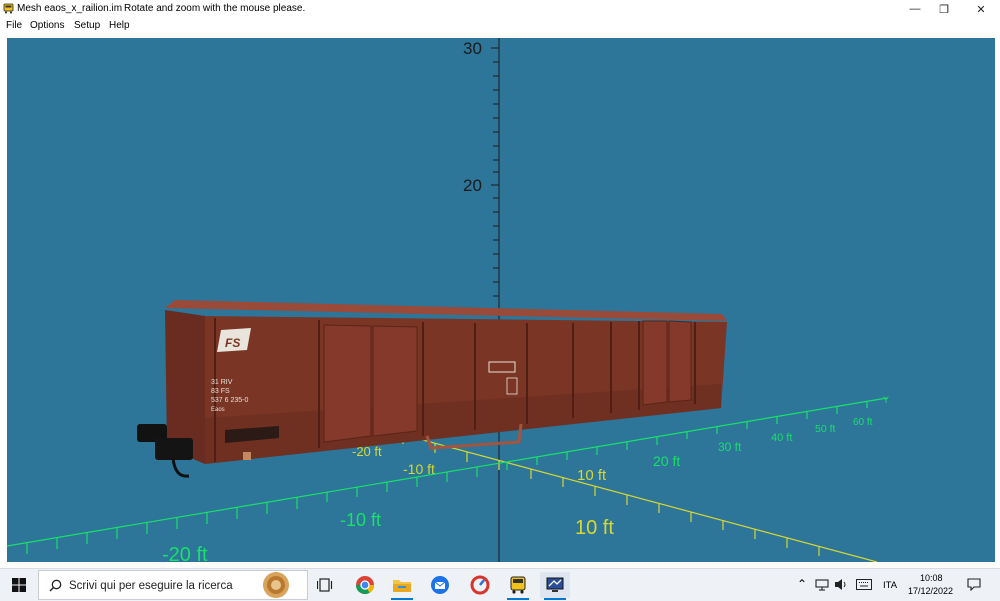 The image size is (1000, 601). I want to click on volume-icon, so click(841, 584).